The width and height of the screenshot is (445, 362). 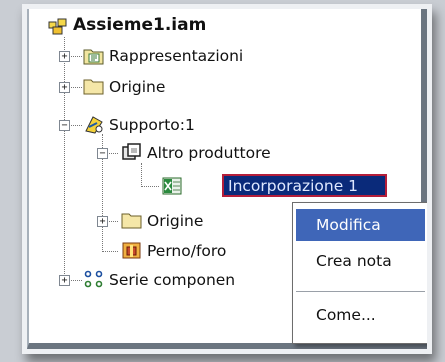 What do you see at coordinates (360, 225) in the screenshot?
I see `menu-item-edit: Modifica` at bounding box center [360, 225].